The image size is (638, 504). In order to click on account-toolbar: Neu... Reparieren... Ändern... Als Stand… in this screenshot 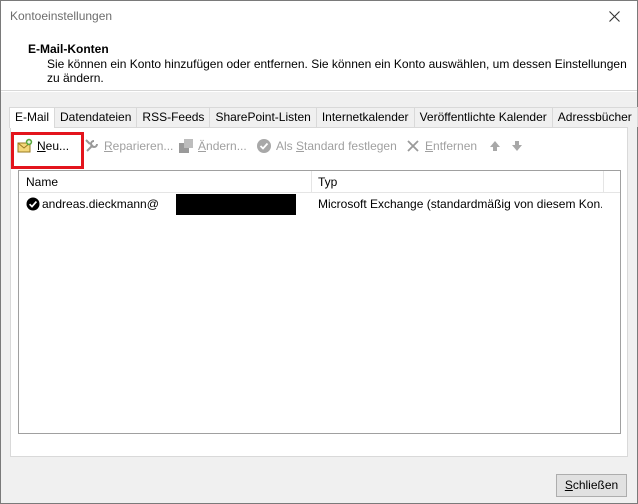, I will do `click(311, 146)`.